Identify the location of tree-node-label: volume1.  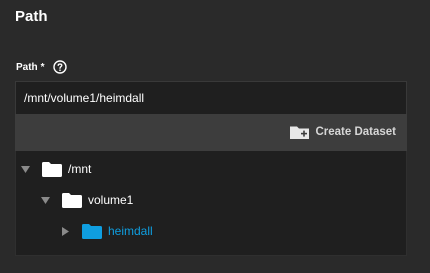
(110, 200).